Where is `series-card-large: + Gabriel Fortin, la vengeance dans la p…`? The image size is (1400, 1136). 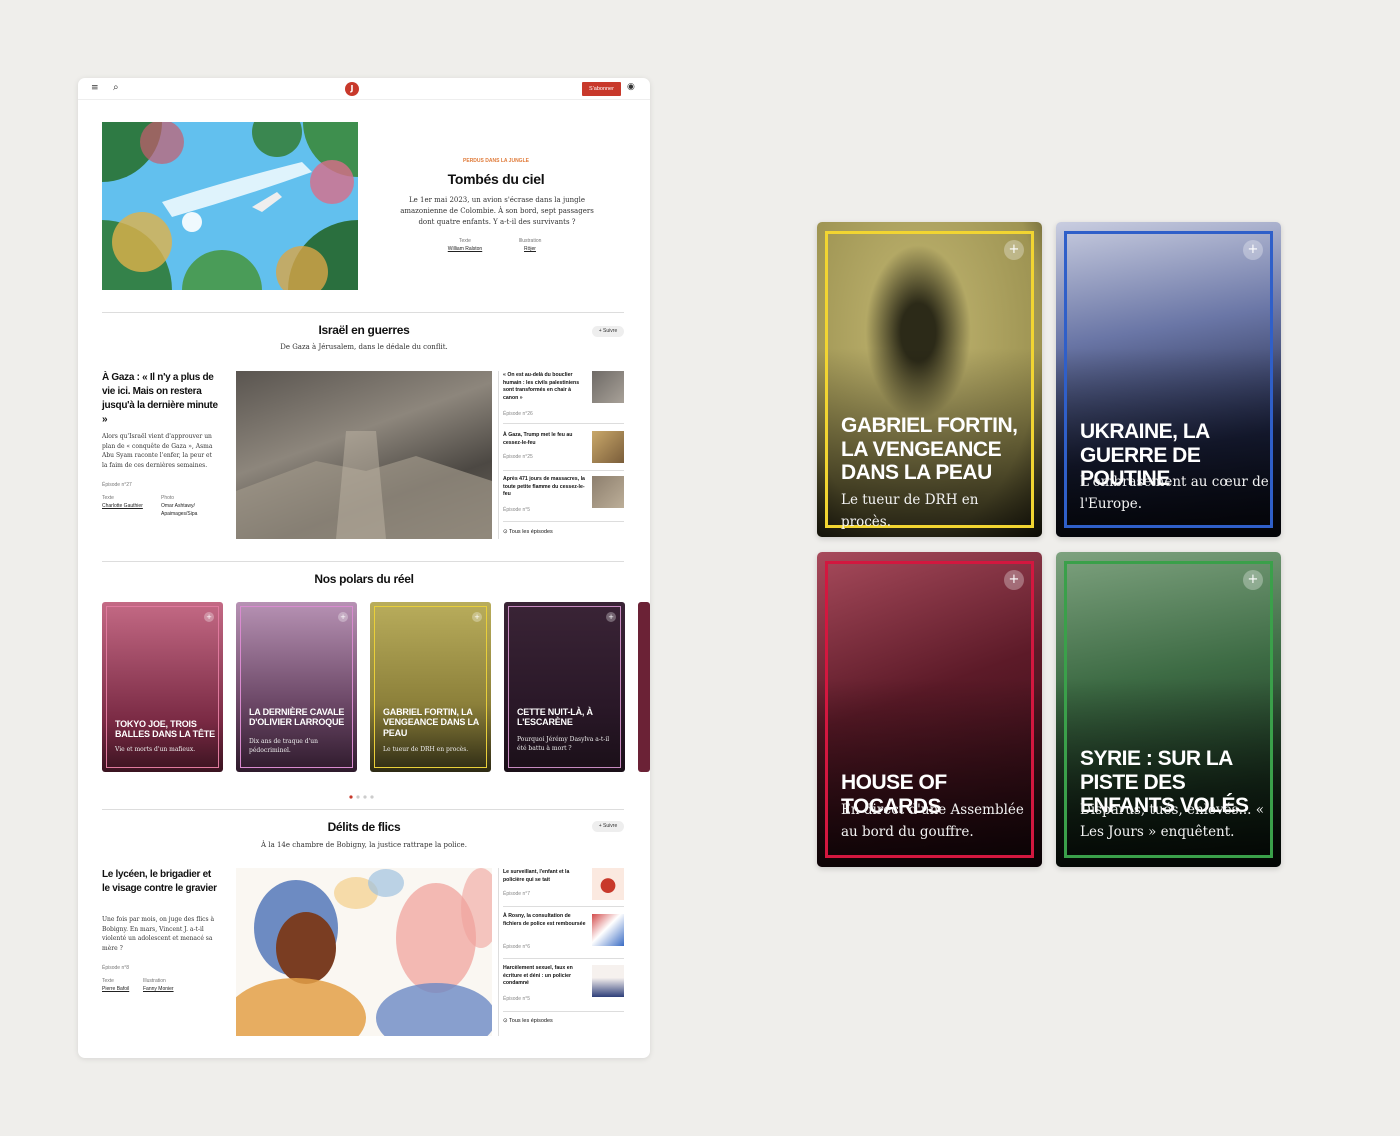
series-card-large: + Gabriel Fortin, la vengeance dans la p… is located at coordinates (929, 379).